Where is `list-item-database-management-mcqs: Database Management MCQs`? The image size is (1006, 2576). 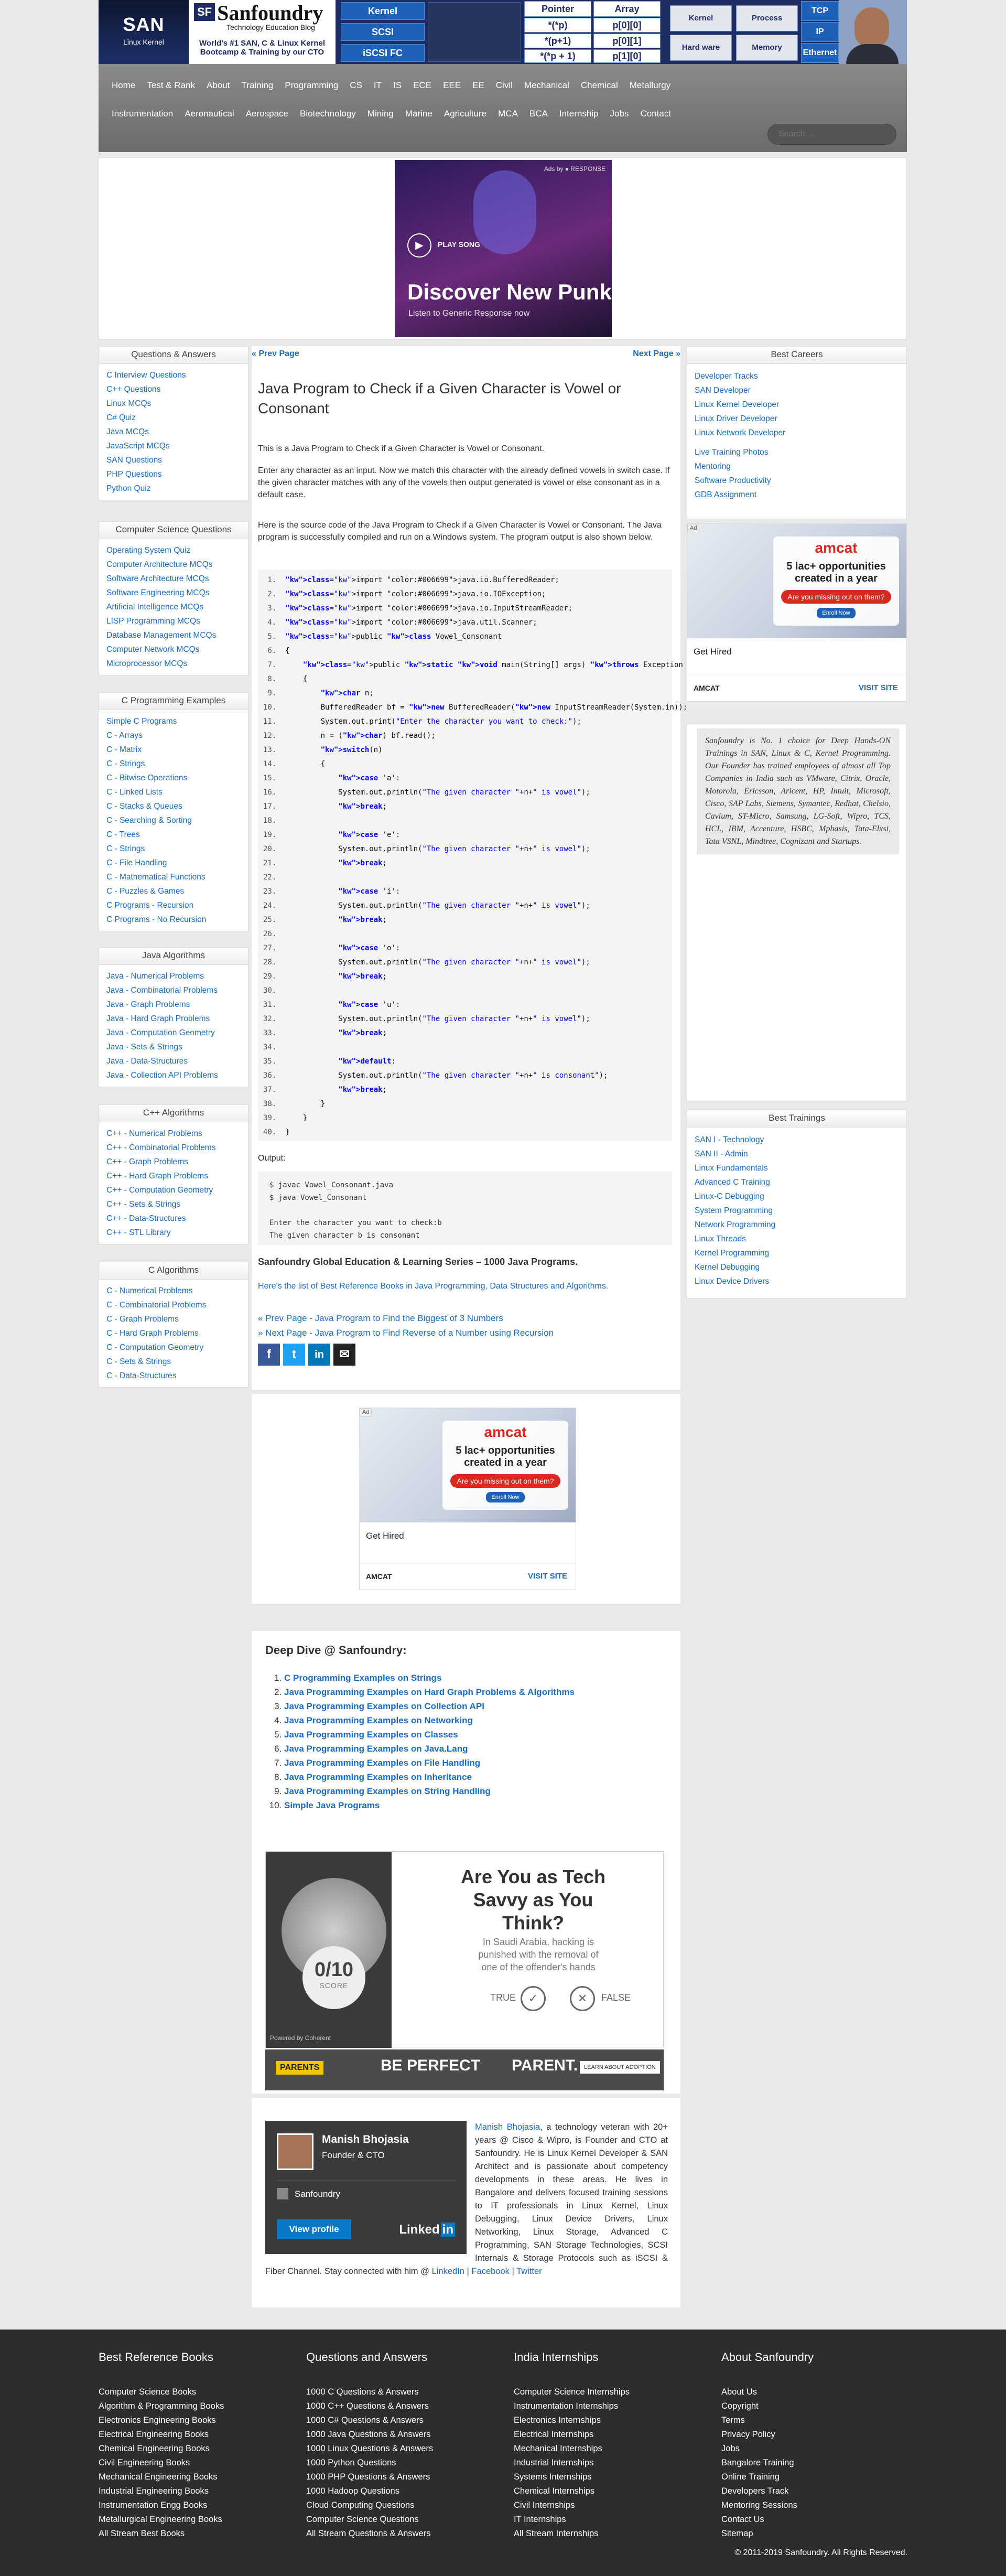 list-item-database-management-mcqs: Database Management MCQs is located at coordinates (174, 635).